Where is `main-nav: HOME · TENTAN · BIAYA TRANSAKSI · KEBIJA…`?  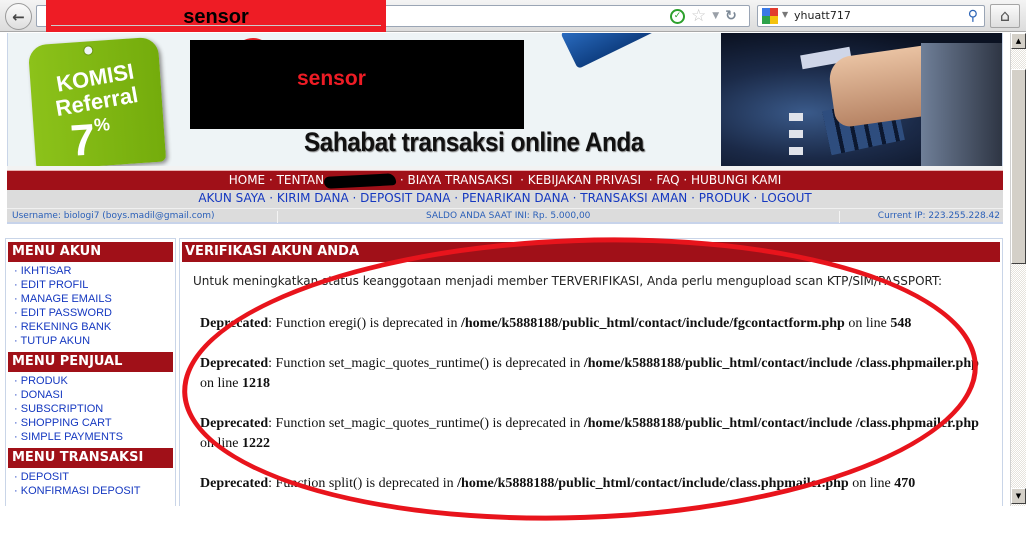 main-nav: HOME · TENTAN · BIAYA TRANSAKSI · KEBIJA… is located at coordinates (505, 180).